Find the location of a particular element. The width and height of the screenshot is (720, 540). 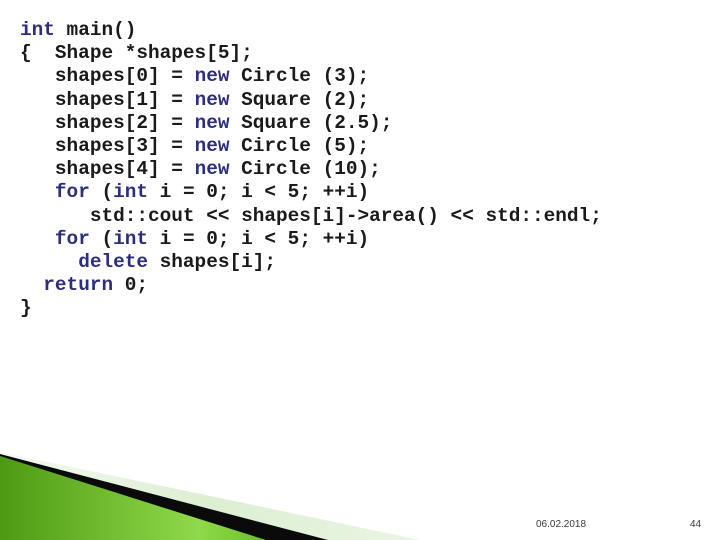

footer-date: 06.02.2018 is located at coordinates (561, 524).